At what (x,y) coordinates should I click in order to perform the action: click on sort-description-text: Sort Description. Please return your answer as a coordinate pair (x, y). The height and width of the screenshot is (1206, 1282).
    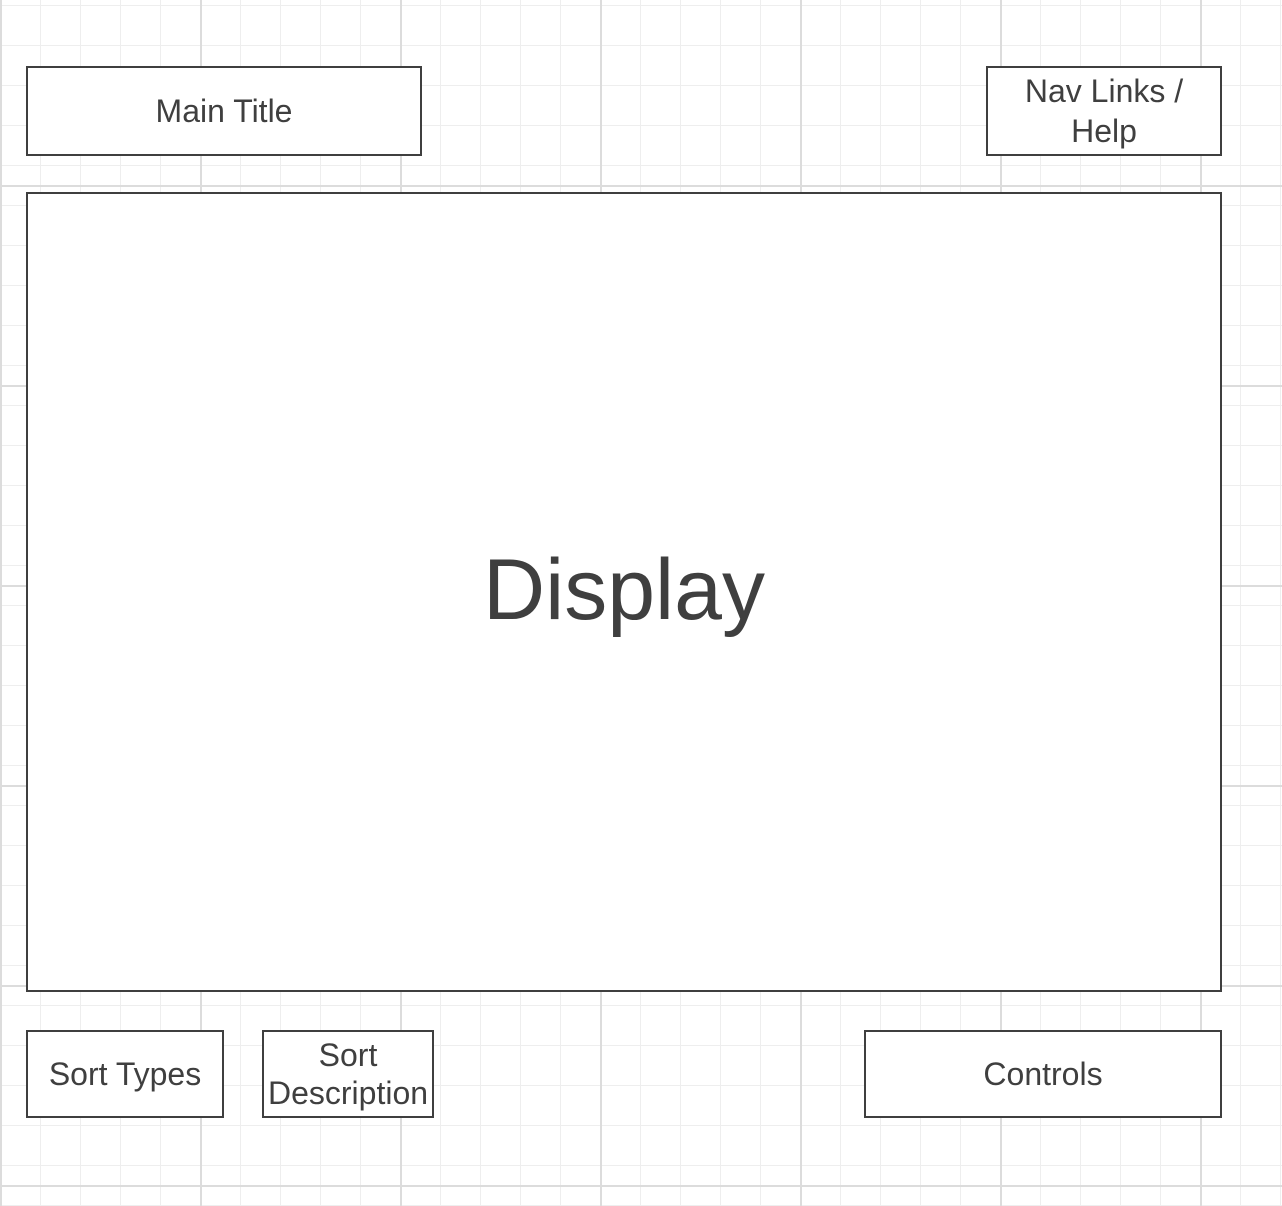
    Looking at the image, I should click on (348, 1074).